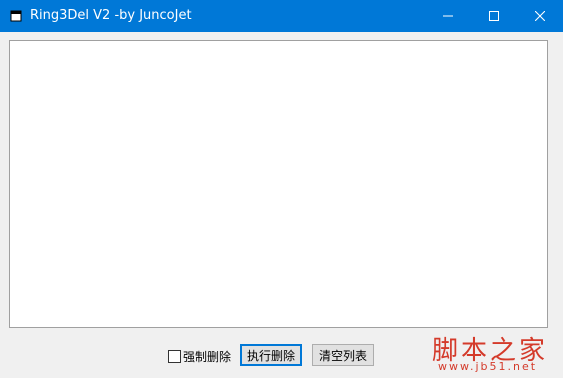 Image resolution: width=563 pixels, height=378 pixels. What do you see at coordinates (271, 355) in the screenshot?
I see `execute-delete-button: 执行删除` at bounding box center [271, 355].